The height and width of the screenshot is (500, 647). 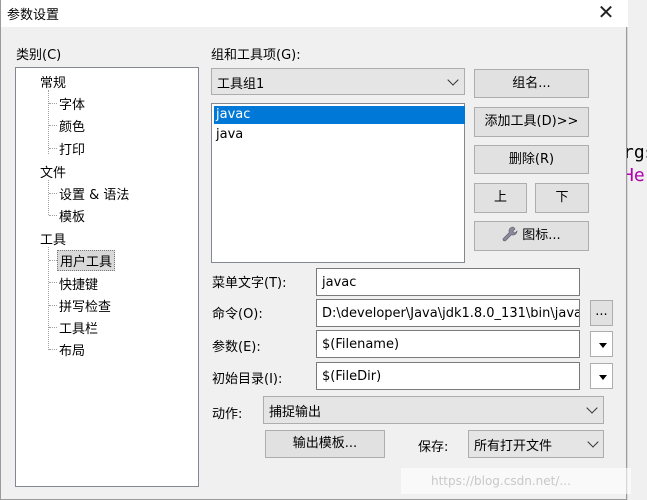 What do you see at coordinates (72, 148) in the screenshot?
I see `tree-item-print: 打印` at bounding box center [72, 148].